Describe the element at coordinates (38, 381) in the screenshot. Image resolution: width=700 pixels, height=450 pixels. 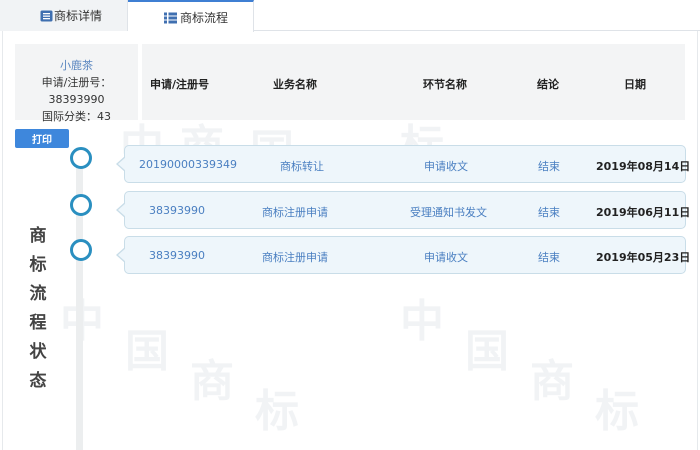
I see `vertical-title-char: 态` at that location.